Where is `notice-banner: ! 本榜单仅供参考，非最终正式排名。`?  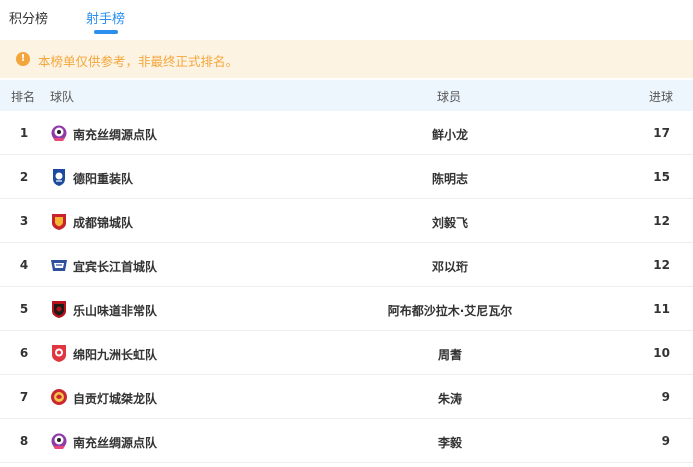 notice-banner: ! 本榜单仅供参考，非最终正式排名。 is located at coordinates (346, 59).